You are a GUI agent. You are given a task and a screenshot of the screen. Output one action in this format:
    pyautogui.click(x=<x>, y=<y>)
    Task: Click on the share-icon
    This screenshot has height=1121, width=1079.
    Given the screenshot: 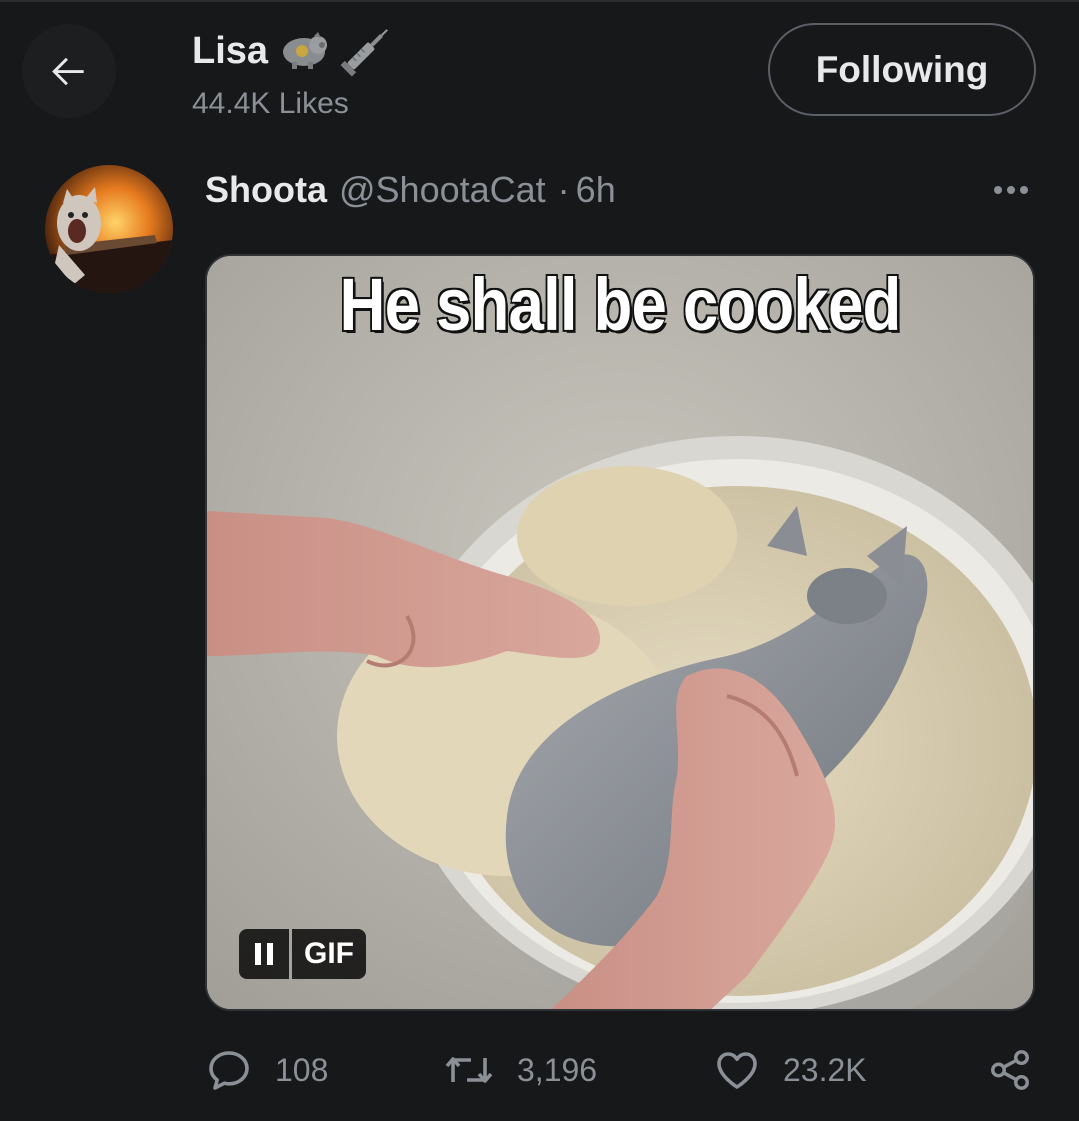 What is the action you would take?
    pyautogui.click(x=1010, y=1070)
    